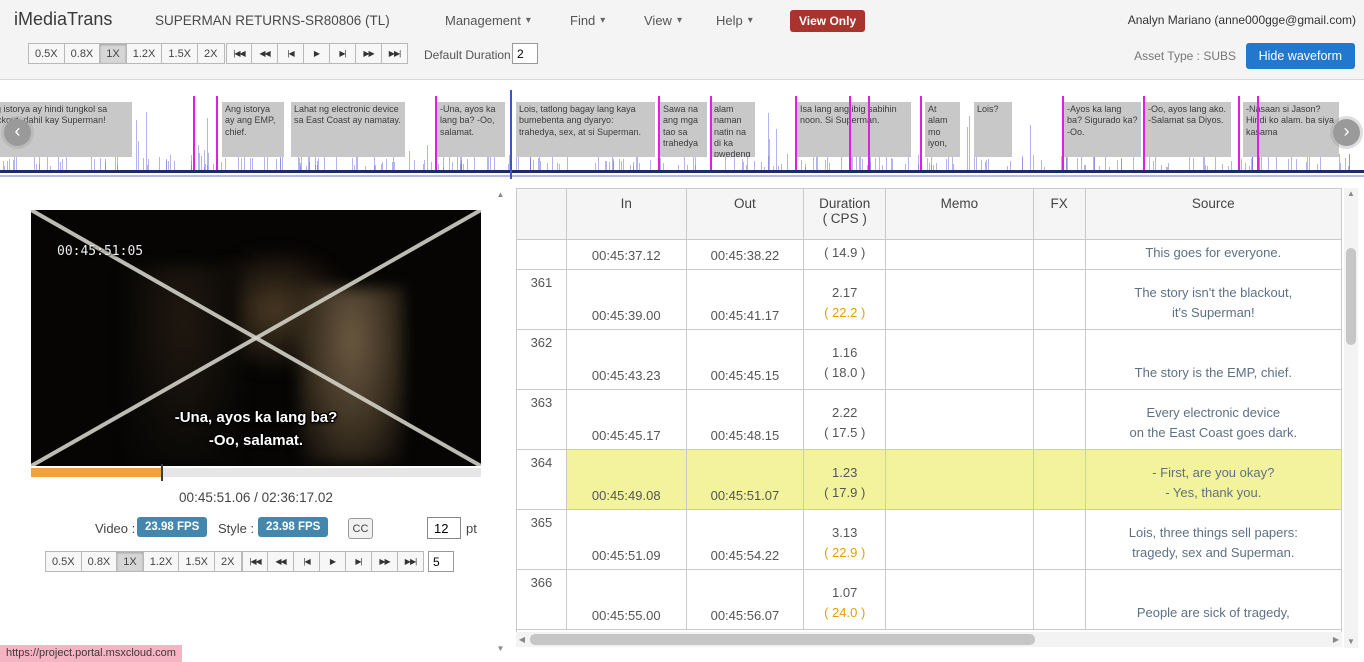  Describe the element at coordinates (317, 53) in the screenshot. I see `play-button: ▶` at that location.